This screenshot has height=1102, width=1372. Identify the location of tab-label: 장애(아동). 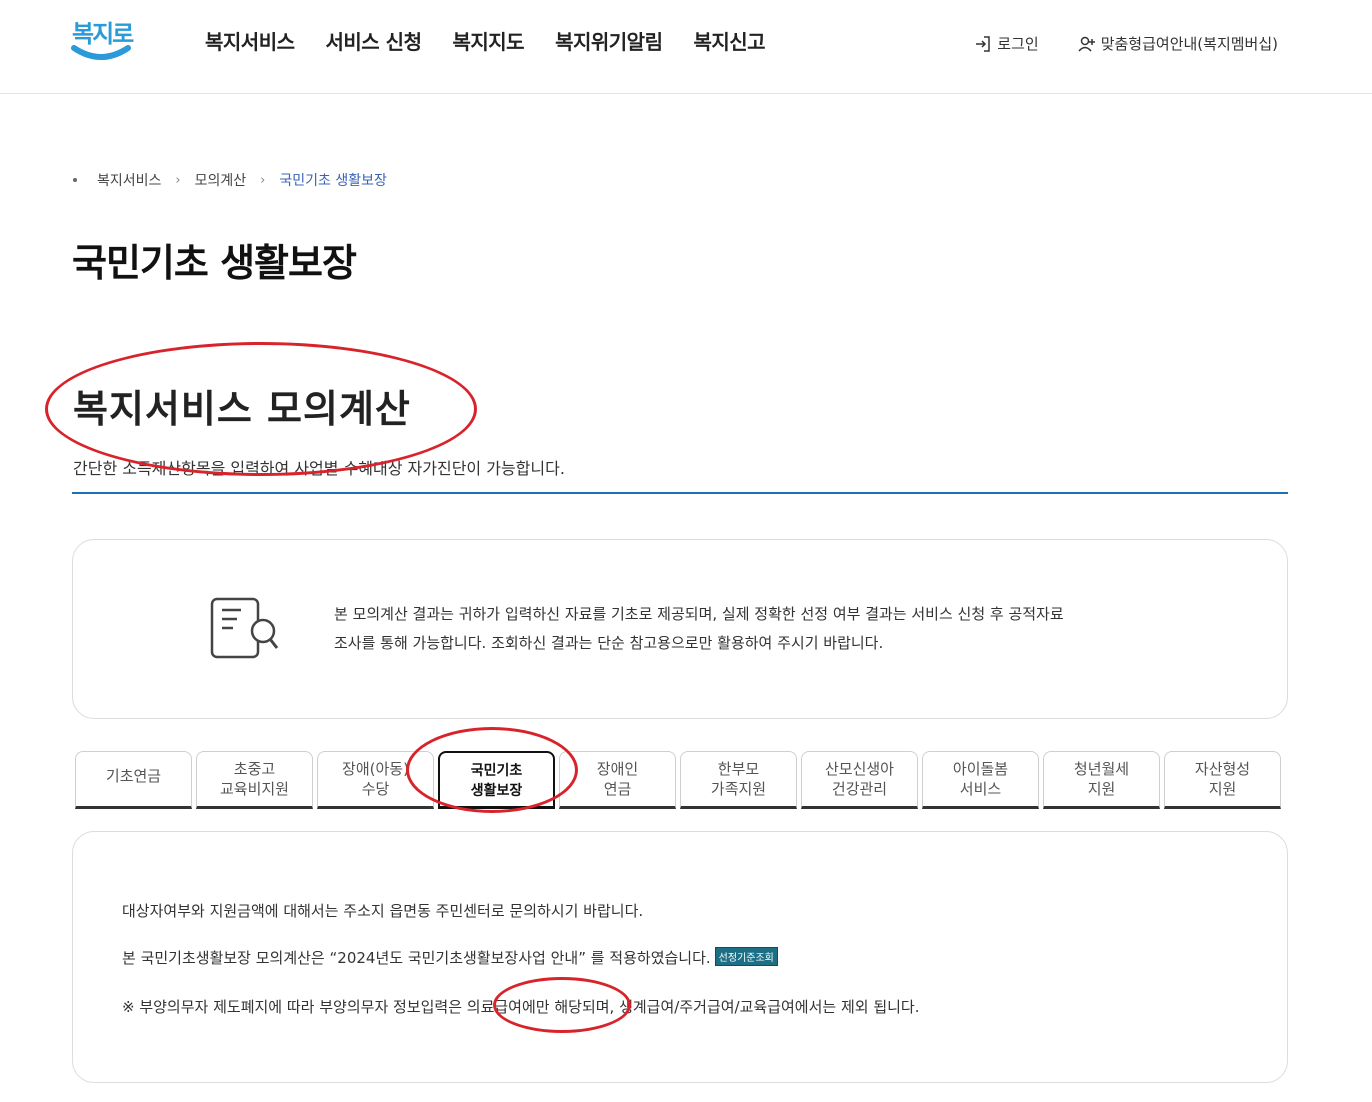
(375, 769).